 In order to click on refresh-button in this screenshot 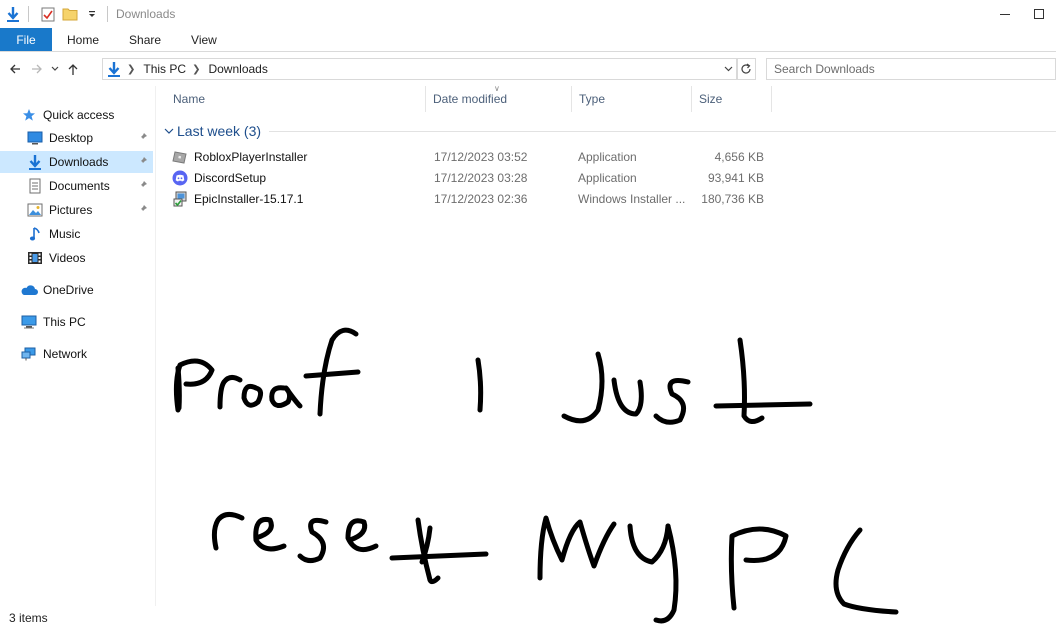, I will do `click(746, 69)`.